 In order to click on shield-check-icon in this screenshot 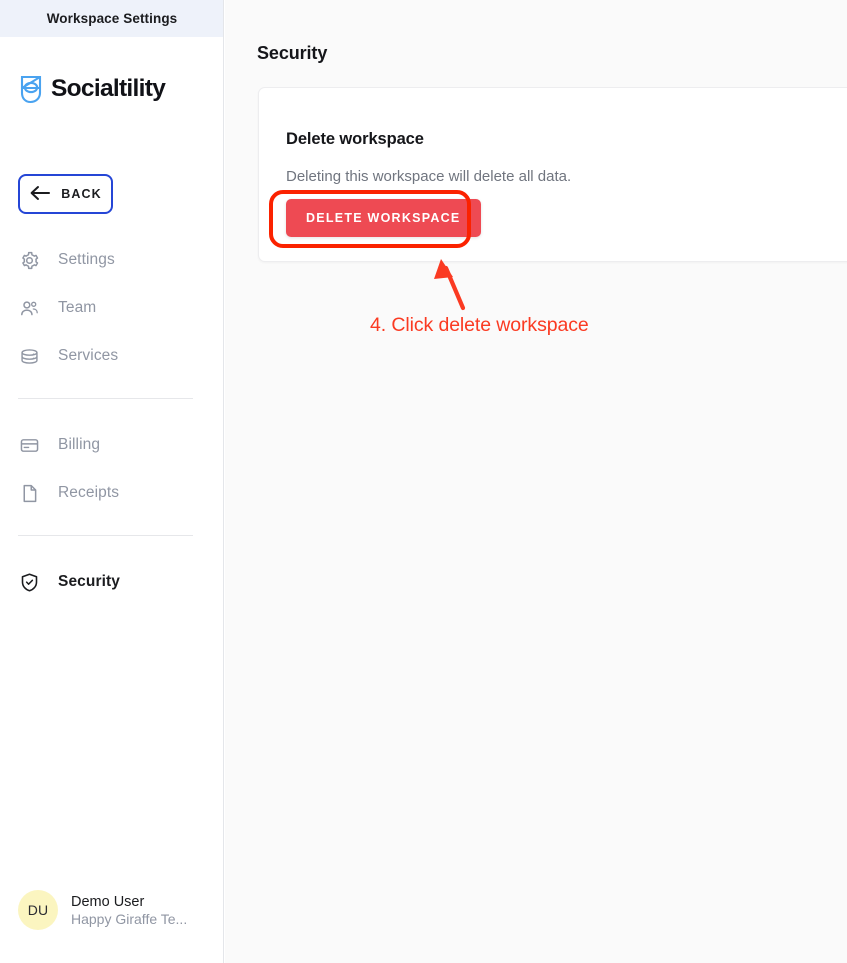, I will do `click(29, 582)`.